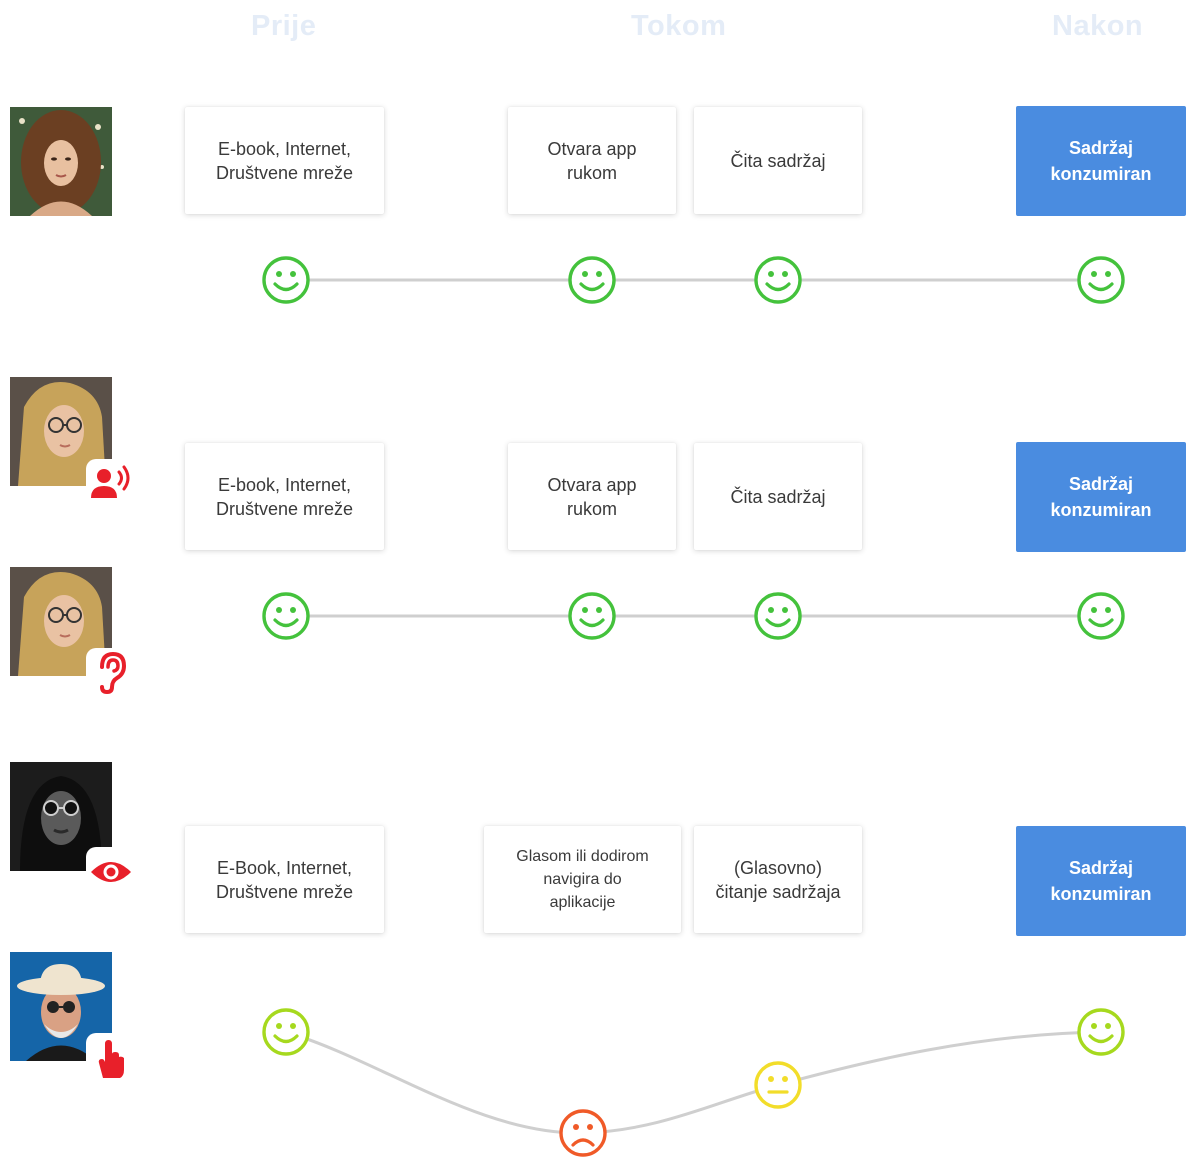 The width and height of the screenshot is (1186, 1158). I want to click on row1-card-before: E-book, Internet, Društvene mreže, so click(284, 160).